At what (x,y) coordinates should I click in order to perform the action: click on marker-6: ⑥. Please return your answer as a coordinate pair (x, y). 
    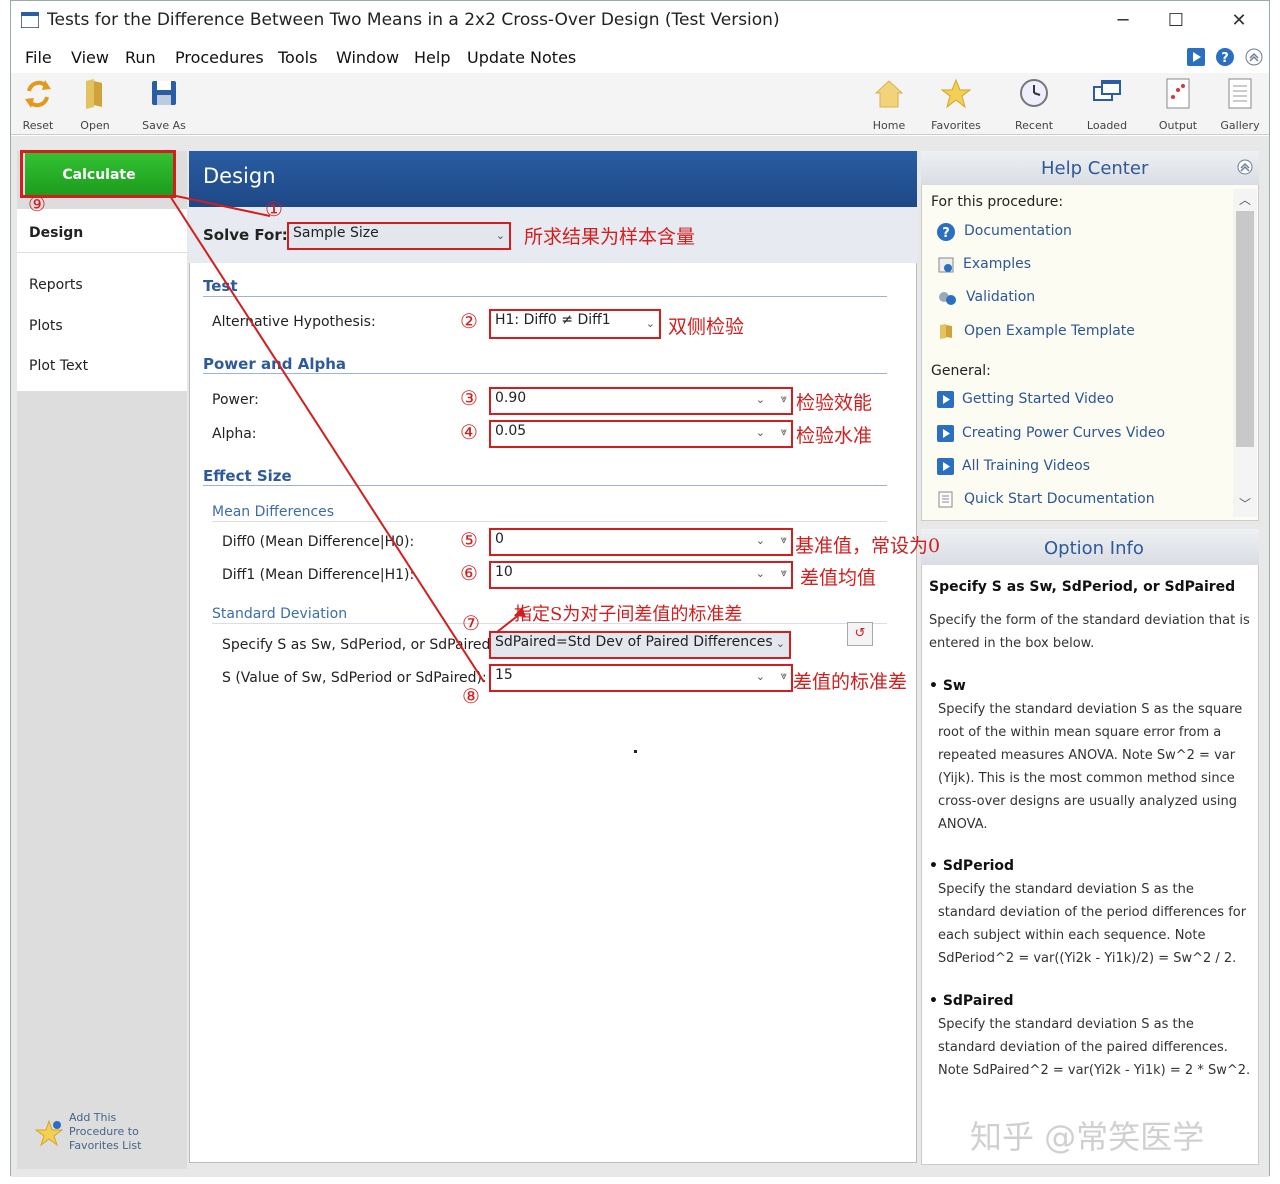
    Looking at the image, I should click on (469, 573).